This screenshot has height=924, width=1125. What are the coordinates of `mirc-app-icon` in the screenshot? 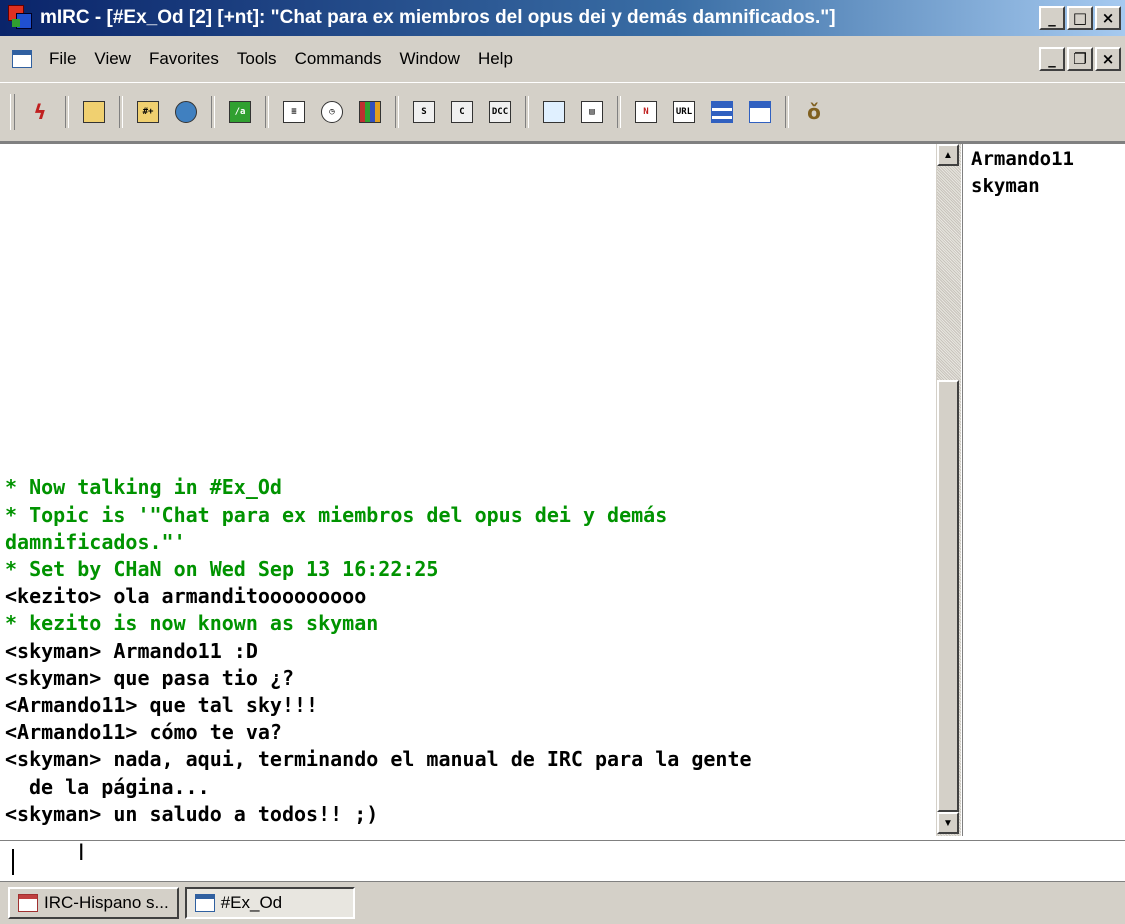 It's located at (21, 18).